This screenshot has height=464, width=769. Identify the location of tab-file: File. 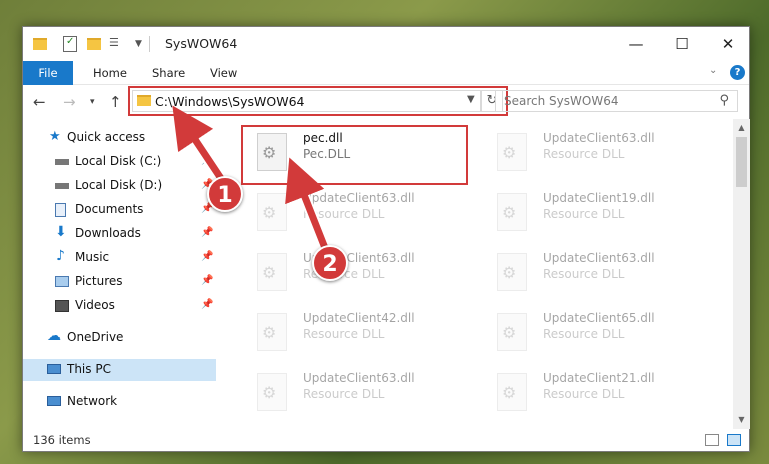
(48, 73).